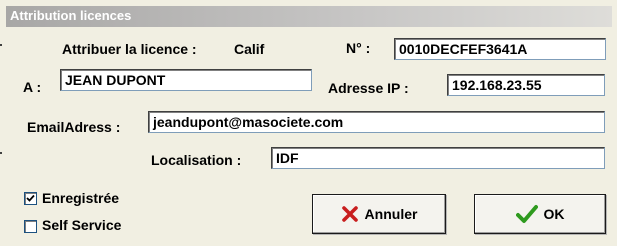 The height and width of the screenshot is (246, 617). Describe the element at coordinates (82, 225) in the screenshot. I see `self-service-label: Self Service` at that location.